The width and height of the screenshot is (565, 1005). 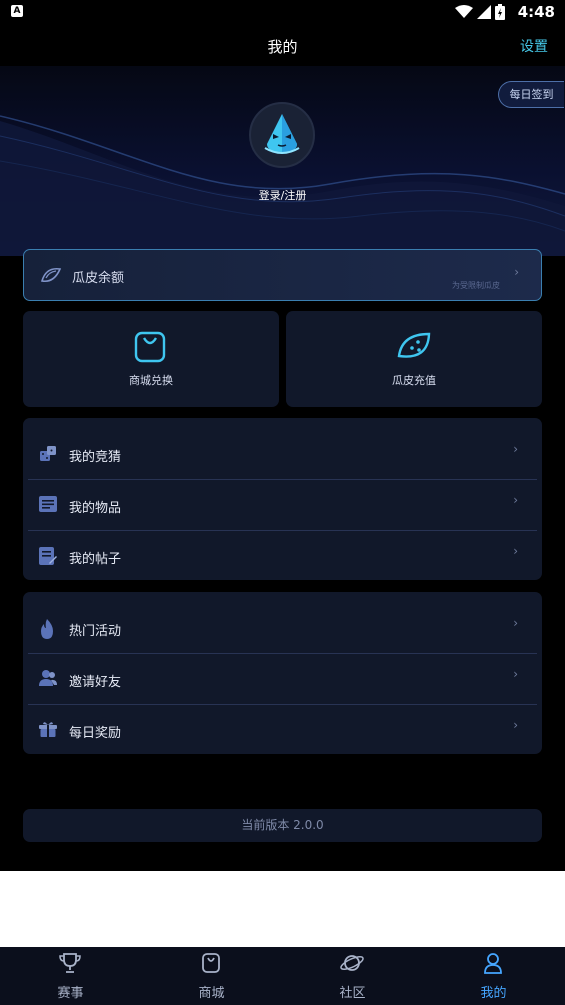 I want to click on shop-exchange-tile: 商城兑换, so click(x=151, y=359).